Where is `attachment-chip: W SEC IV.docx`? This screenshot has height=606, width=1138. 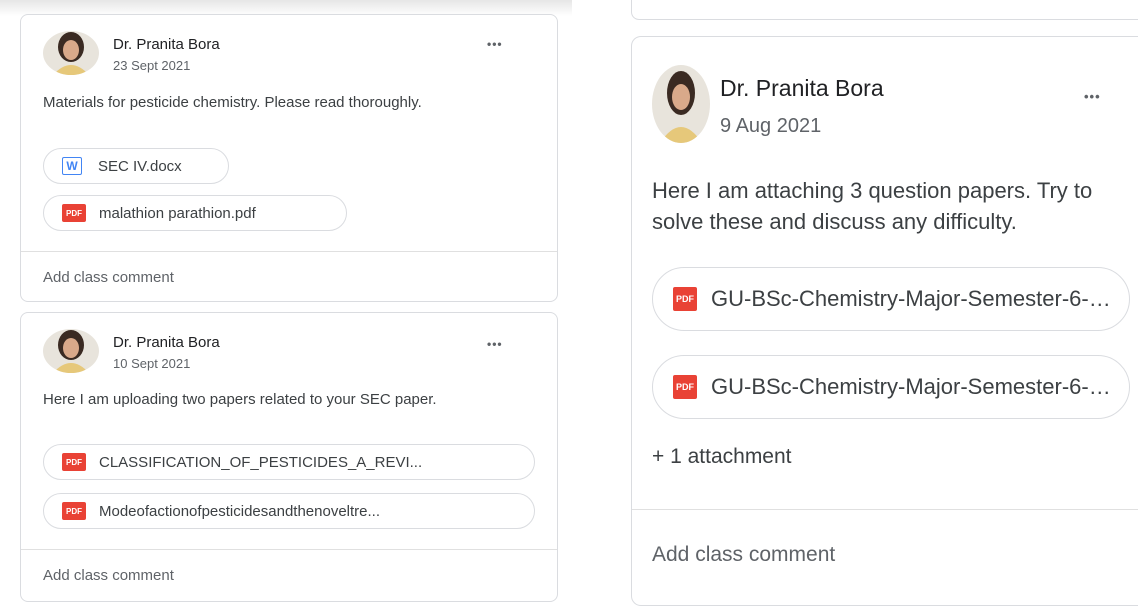 attachment-chip: W SEC IV.docx is located at coordinates (136, 166).